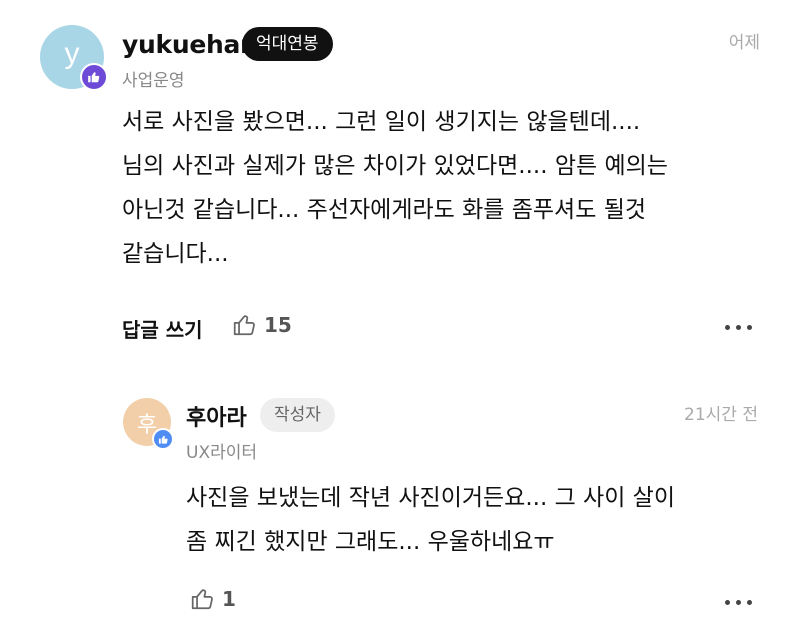 Image resolution: width=800 pixels, height=631 pixels. I want to click on reply-line: 사진을 보냈는데 작년 사진이거든요... 그 사이 살이, so click(430, 498).